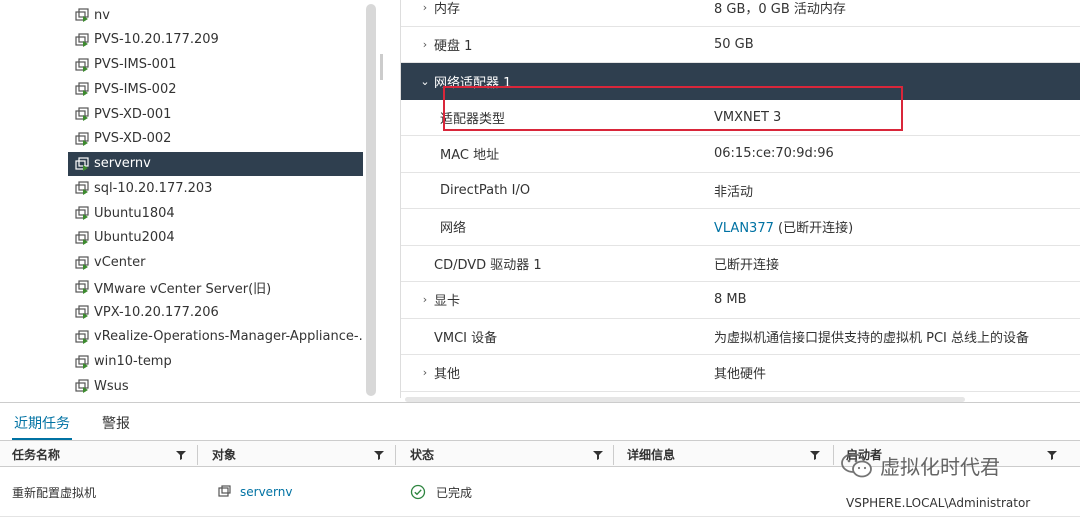 Image resolution: width=1080 pixels, height=519 pixels. I want to click on vm-tree-item: win10-temp, so click(215, 362).